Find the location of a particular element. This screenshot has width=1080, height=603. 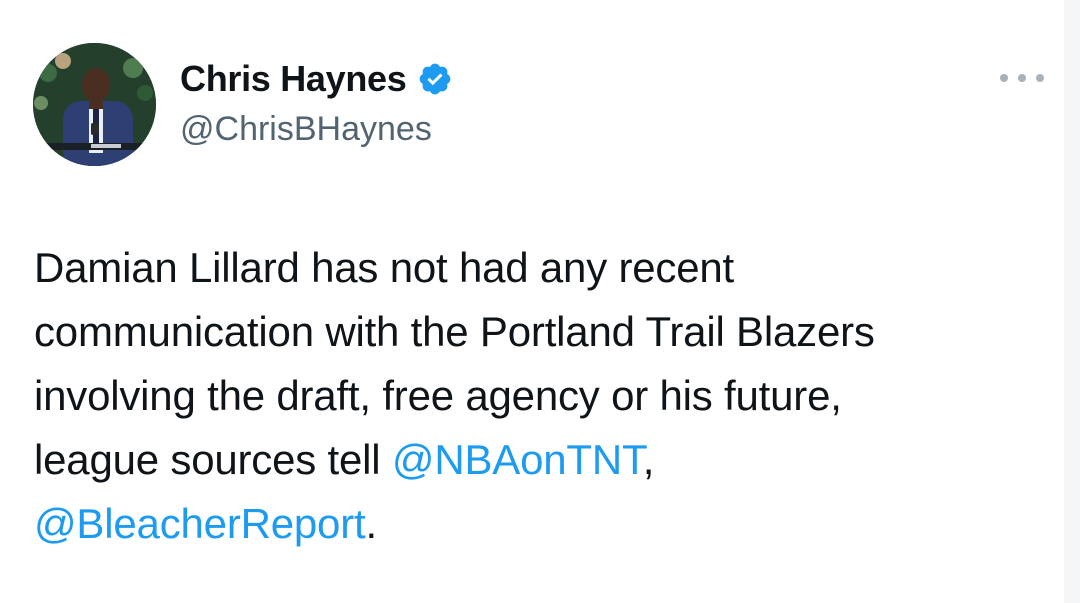

scrollbar is located at coordinates (1072, 301).